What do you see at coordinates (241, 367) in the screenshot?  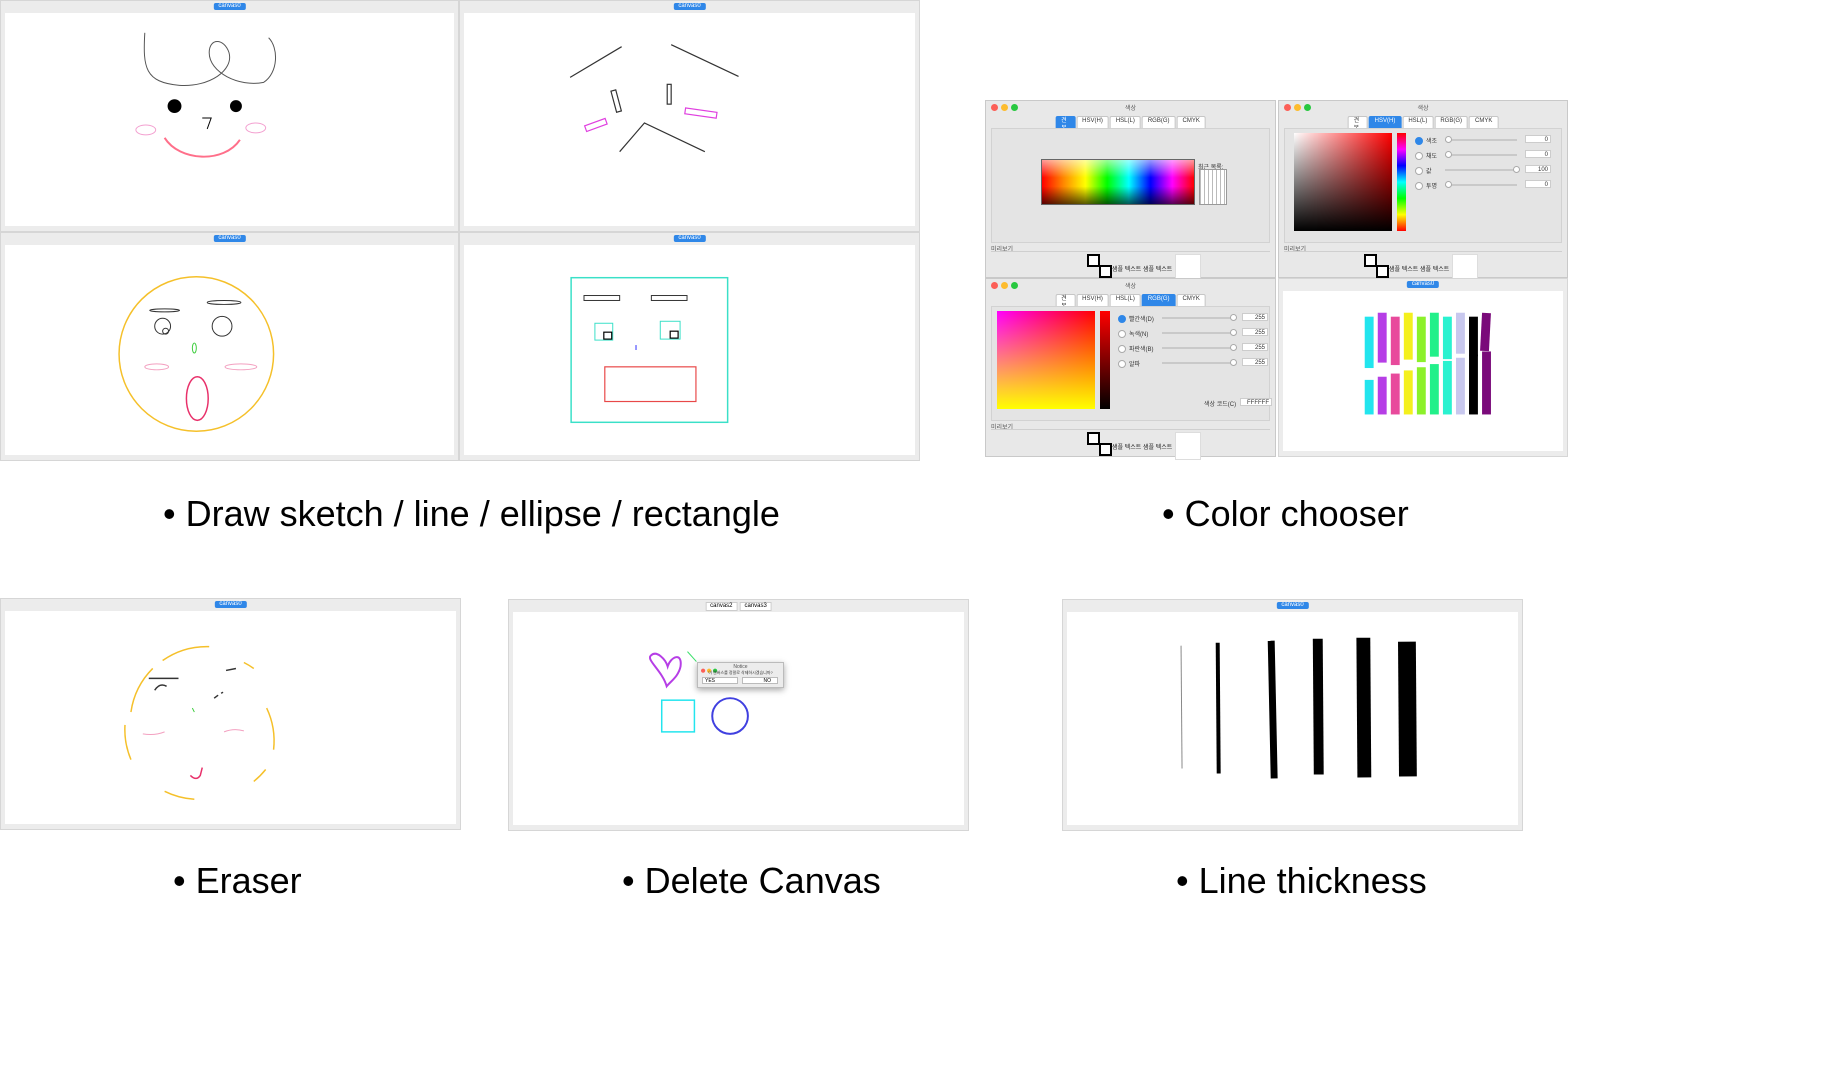 I see `ellipse-right-cheek` at bounding box center [241, 367].